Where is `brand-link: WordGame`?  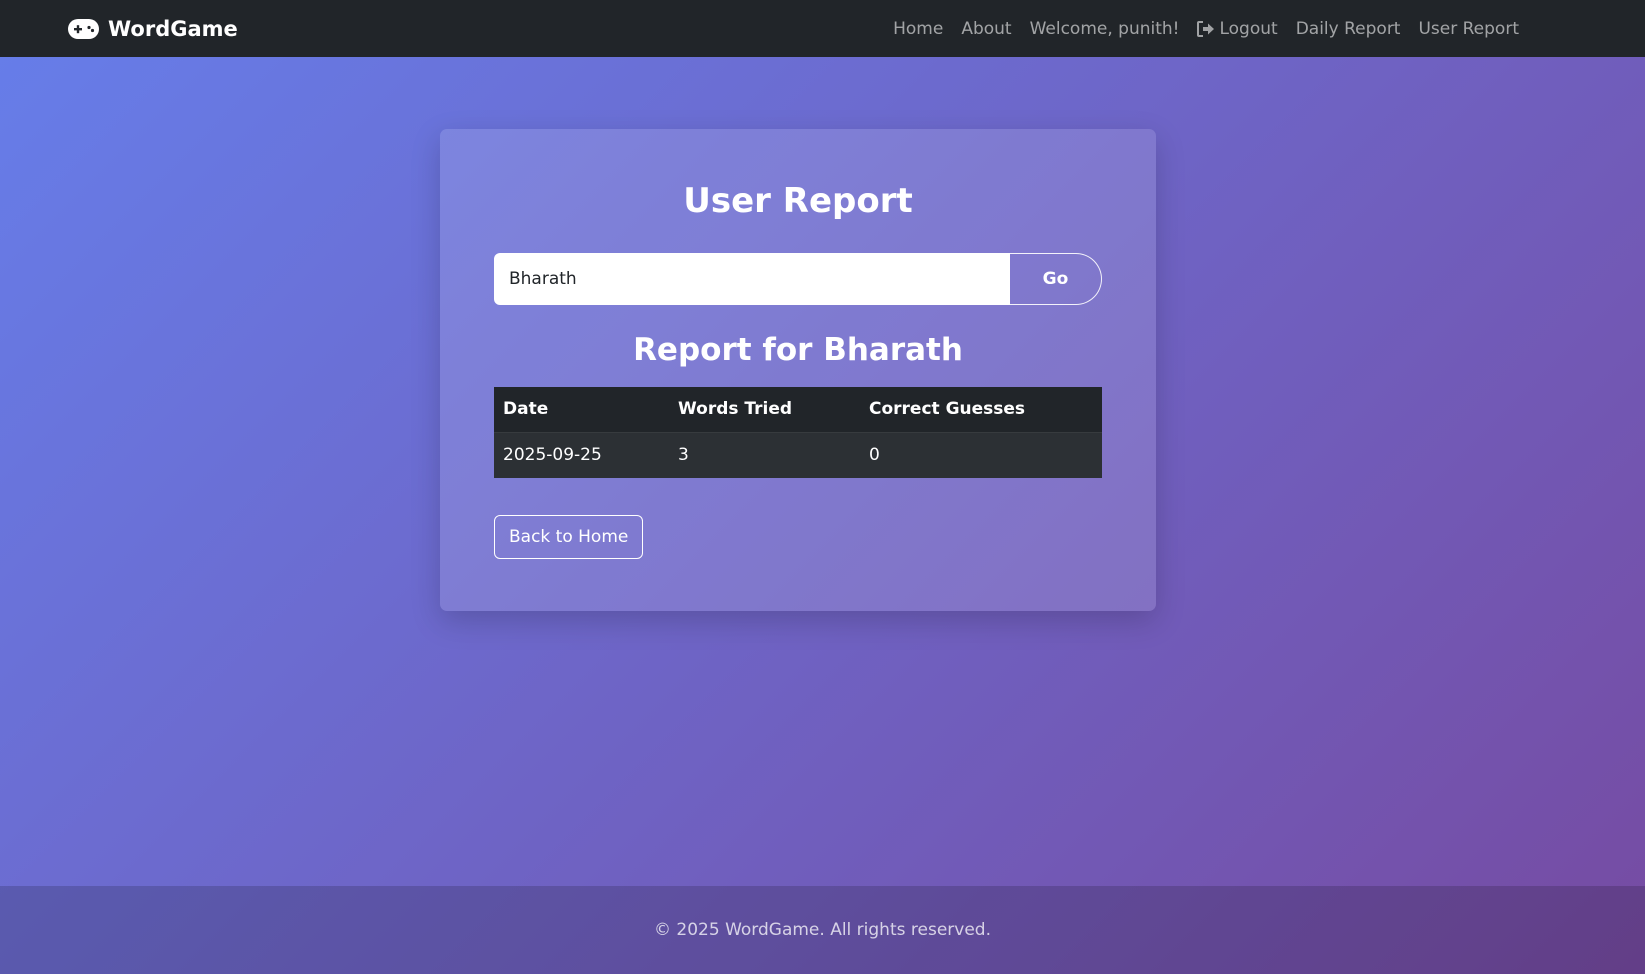
brand-link: WordGame is located at coordinates (153, 28).